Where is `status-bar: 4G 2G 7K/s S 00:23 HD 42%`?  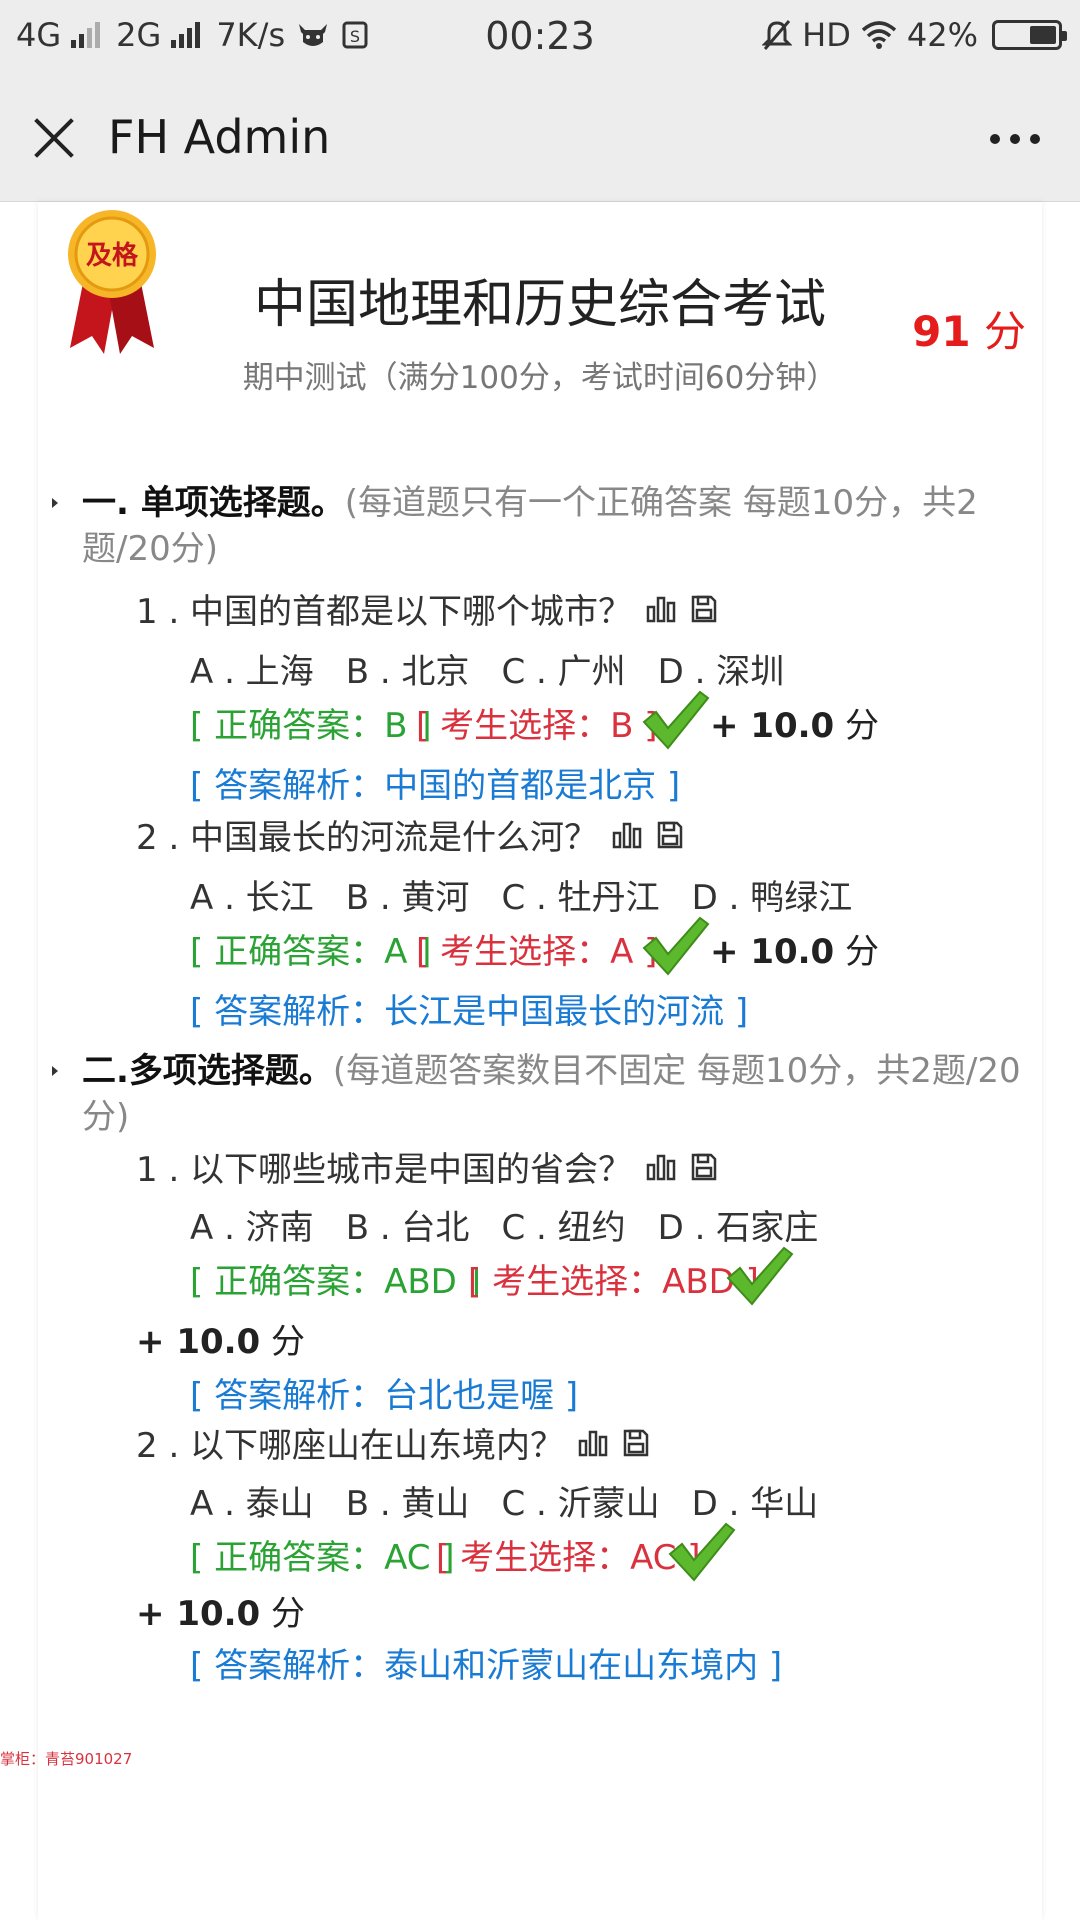
status-bar: 4G 2G 7K/s S 00:23 HD 42% is located at coordinates (540, 37).